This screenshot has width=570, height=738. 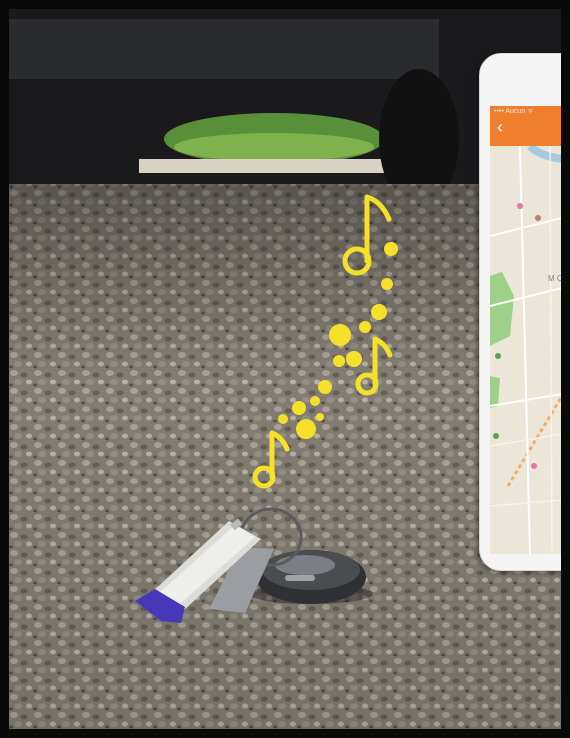 What do you see at coordinates (500, 127) in the screenshot?
I see `chevron-left-icon: ‹` at bounding box center [500, 127].